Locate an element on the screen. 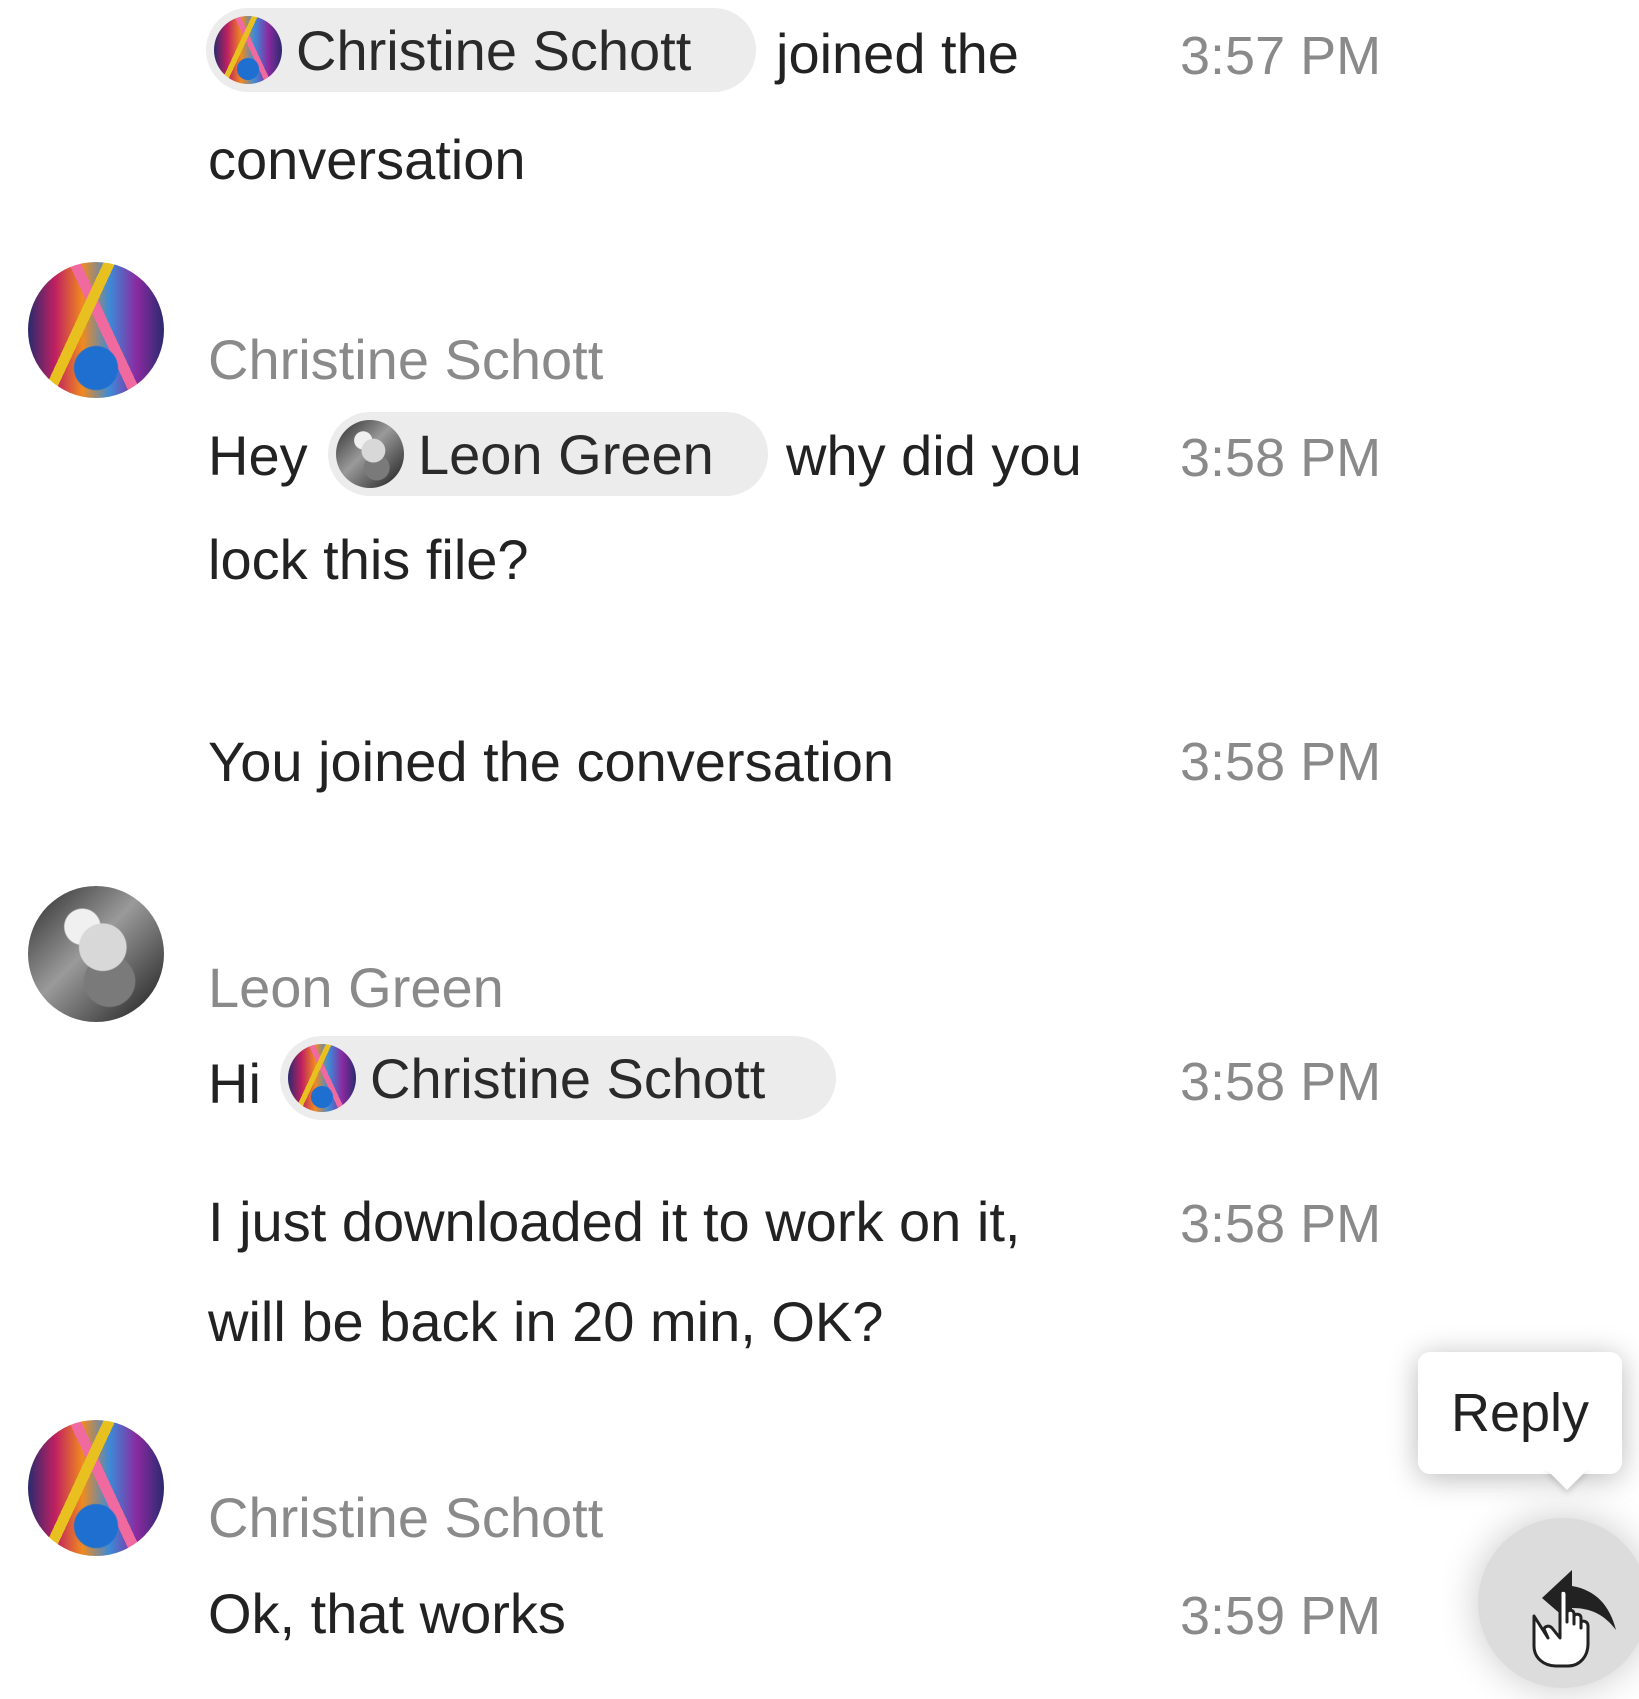 This screenshot has width=1639, height=1699. system-message: You joined the conversation is located at coordinates (551, 761).